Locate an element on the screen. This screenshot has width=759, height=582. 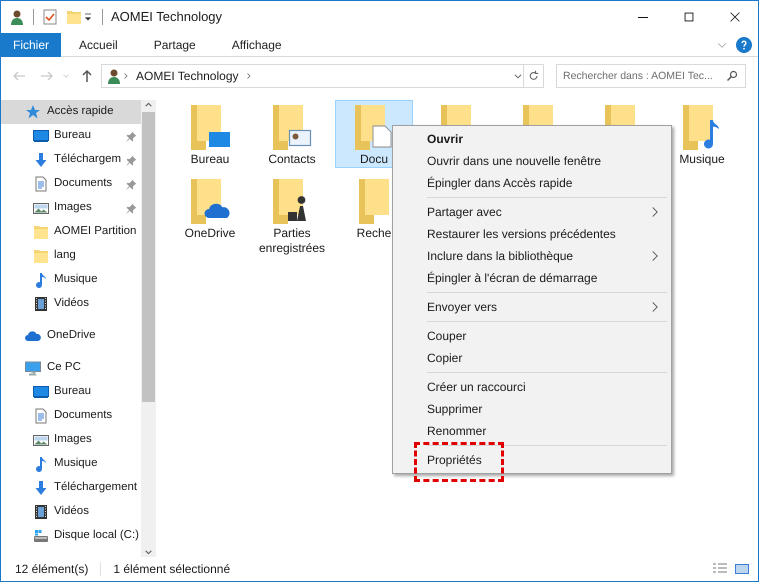
folder-label: Reche is located at coordinates (374, 233).